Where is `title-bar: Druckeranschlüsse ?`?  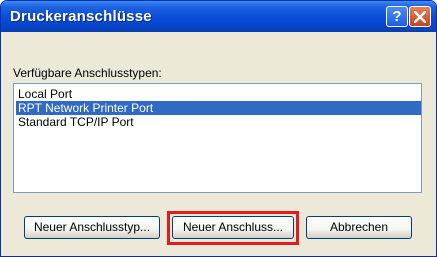 title-bar: Druckeranschlüsse ? is located at coordinates (218, 16).